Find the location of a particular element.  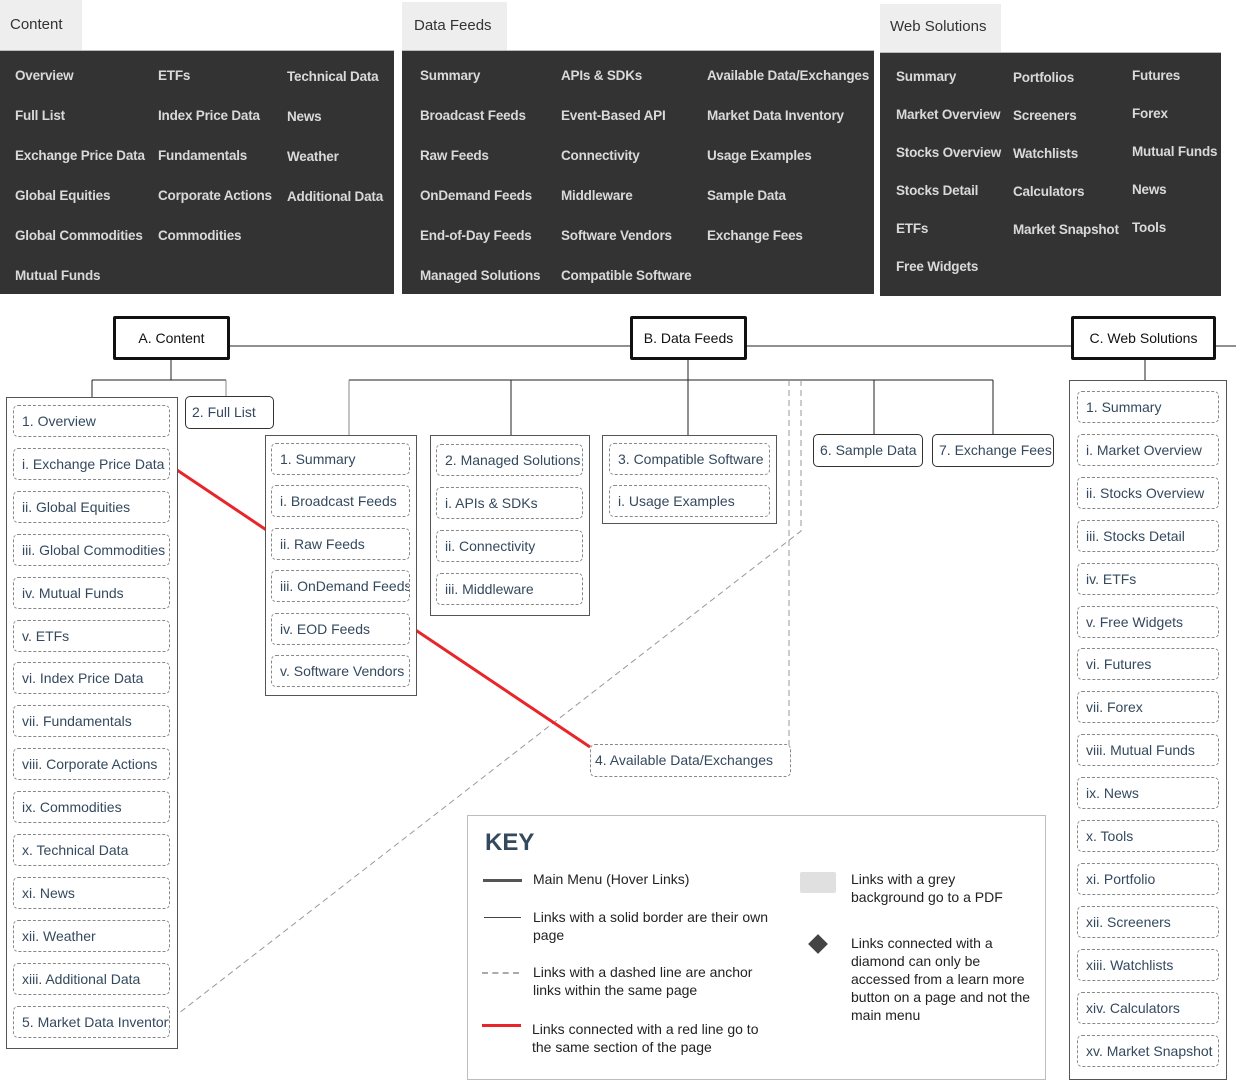

content-list-item: x. Technical Data is located at coordinates (91, 850).